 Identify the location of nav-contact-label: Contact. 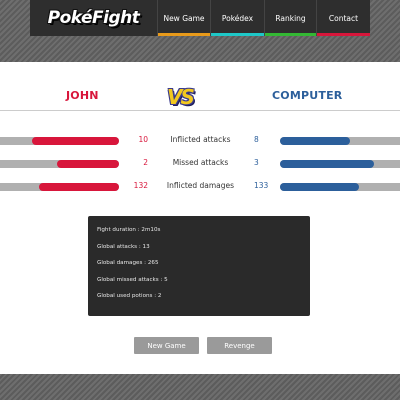
(343, 18).